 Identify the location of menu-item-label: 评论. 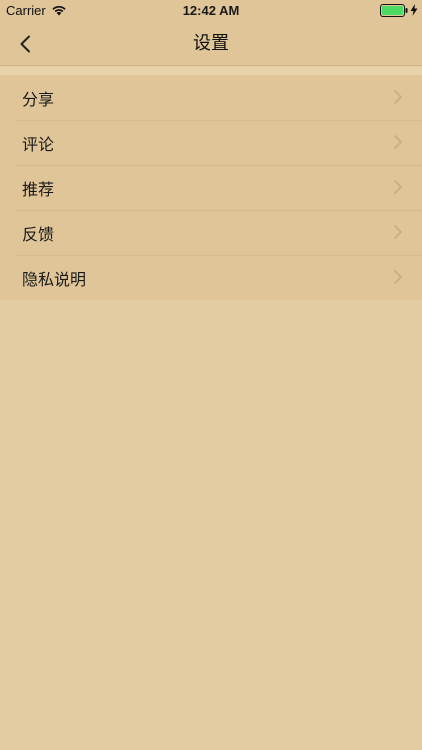
(38, 144).